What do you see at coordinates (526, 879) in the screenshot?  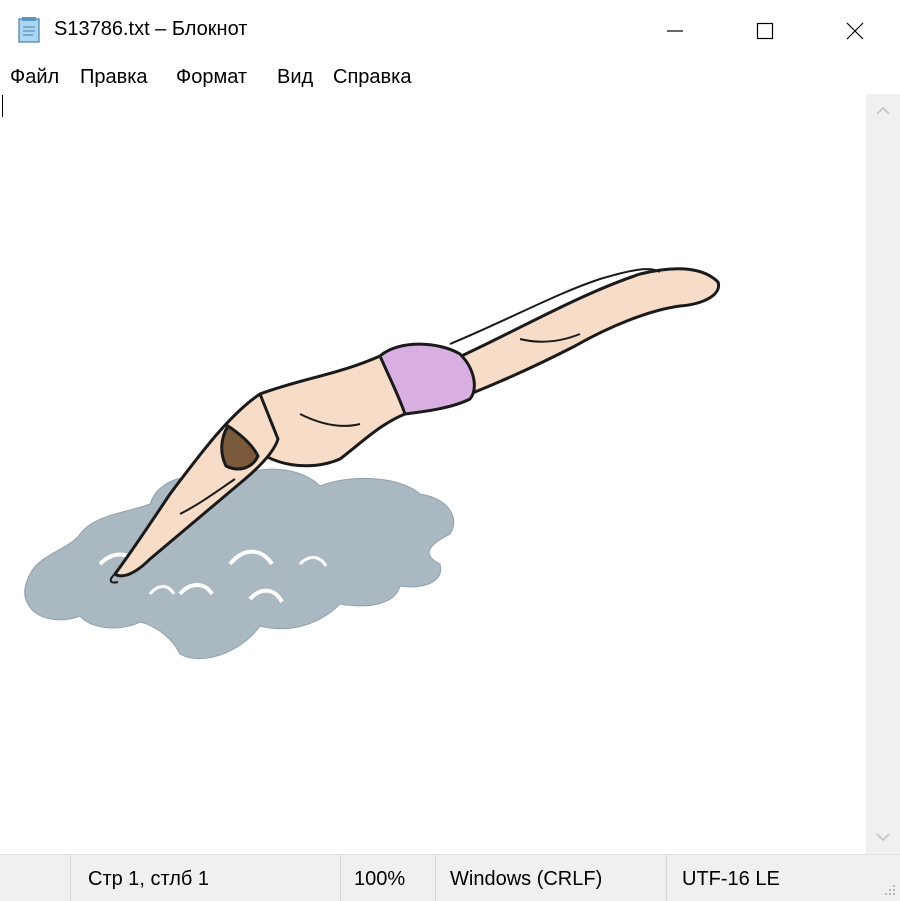 I see `status-line-endings: Windows (CRLF)` at bounding box center [526, 879].